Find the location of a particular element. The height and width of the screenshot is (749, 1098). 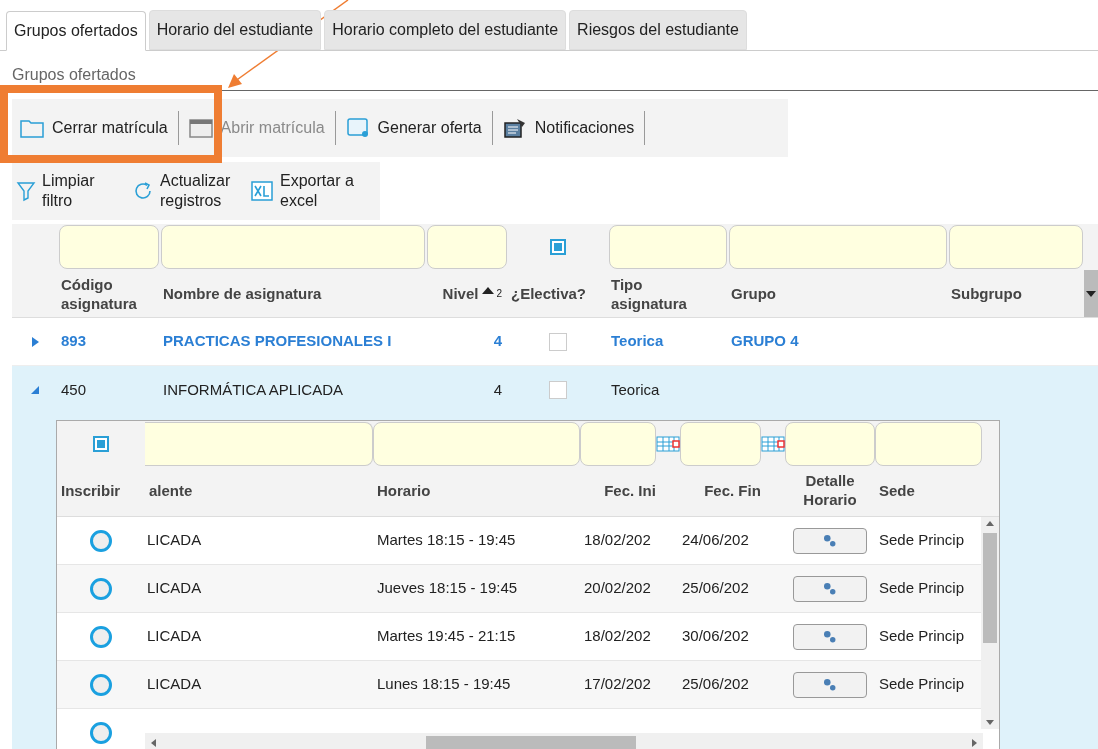

horizontal-scrollbar is located at coordinates (564, 741).